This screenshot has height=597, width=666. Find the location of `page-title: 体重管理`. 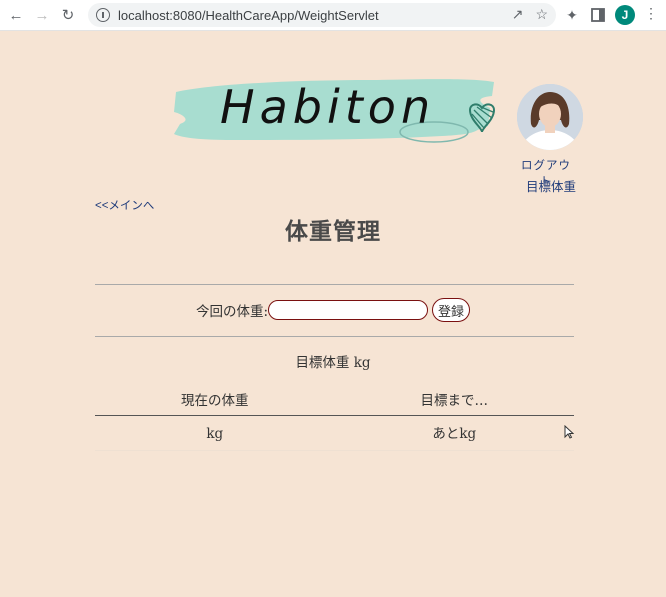

page-title: 体重管理 is located at coordinates (333, 232).